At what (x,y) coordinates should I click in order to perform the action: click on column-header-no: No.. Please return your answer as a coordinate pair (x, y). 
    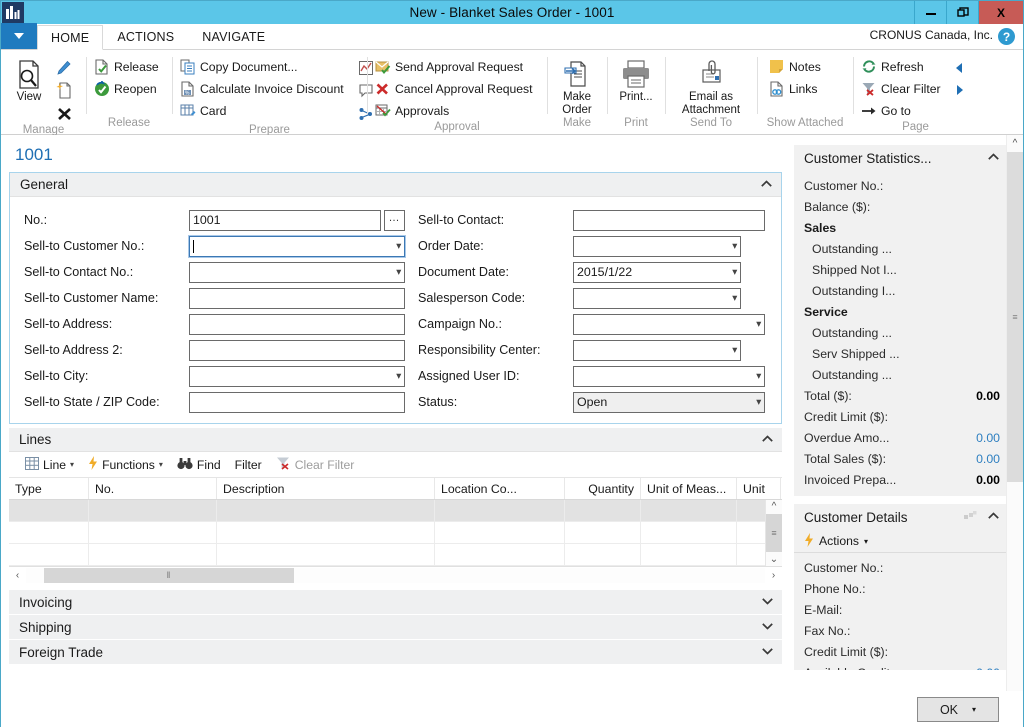
    Looking at the image, I should click on (153, 488).